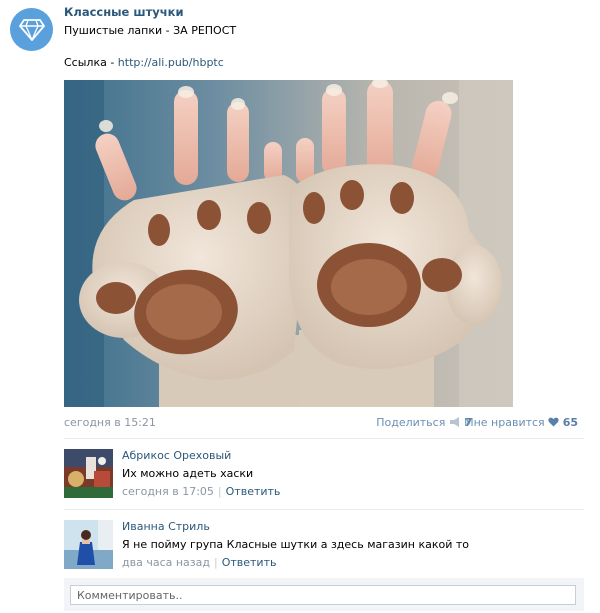 Image resolution: width=600 pixels, height=613 pixels. I want to click on comment-form, so click(324, 594).